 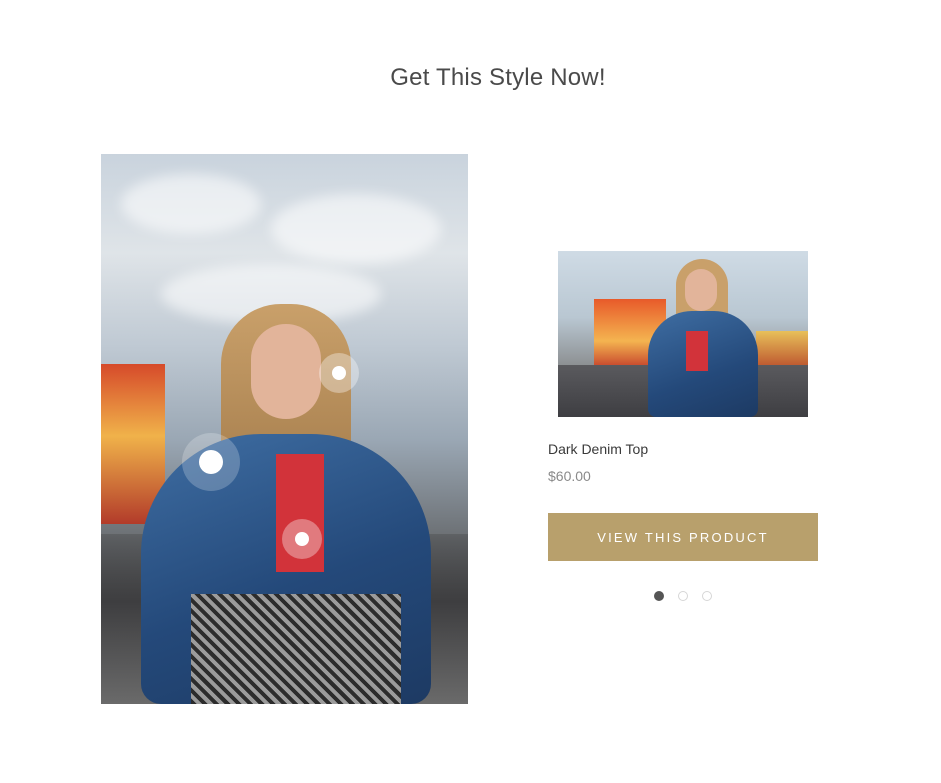 What do you see at coordinates (498, 78) in the screenshot?
I see `page-title: Get This Style Now!` at bounding box center [498, 78].